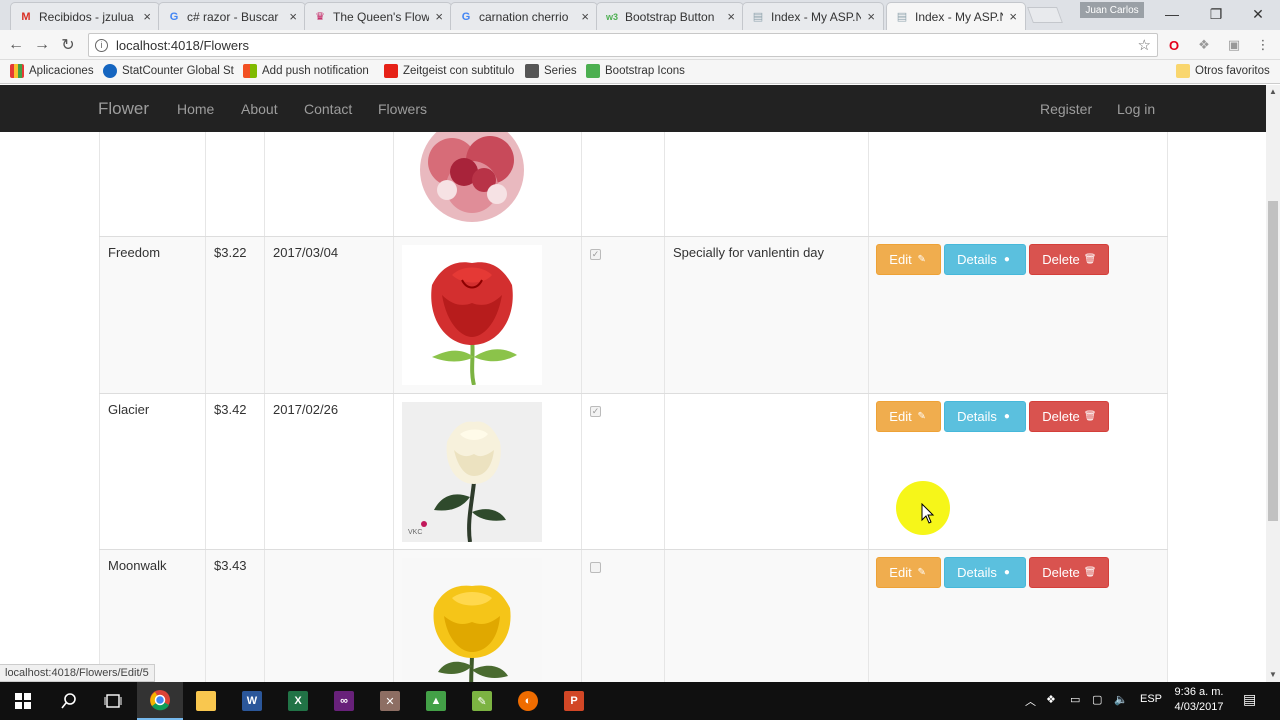  I want to click on bookmark-item: Bootstrap Icons, so click(635, 71).